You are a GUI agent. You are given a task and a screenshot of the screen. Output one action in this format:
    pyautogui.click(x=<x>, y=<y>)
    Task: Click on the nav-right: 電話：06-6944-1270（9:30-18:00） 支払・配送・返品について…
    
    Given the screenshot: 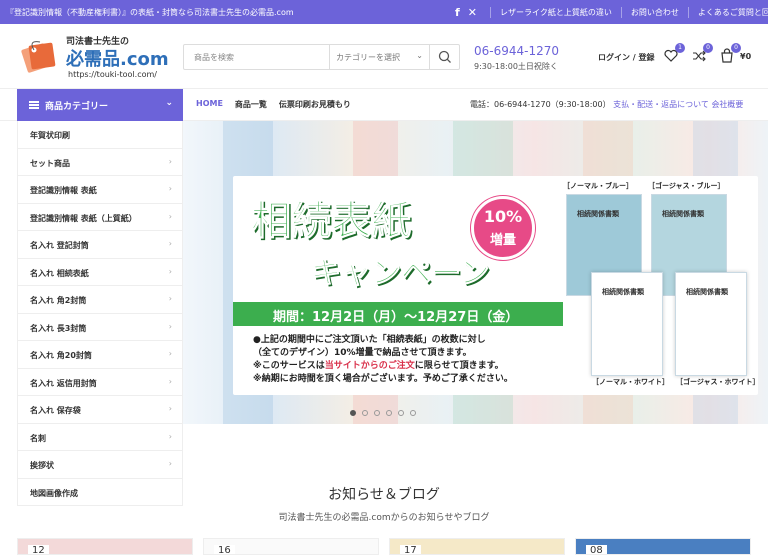 What is the action you would take?
    pyautogui.click(x=606, y=104)
    